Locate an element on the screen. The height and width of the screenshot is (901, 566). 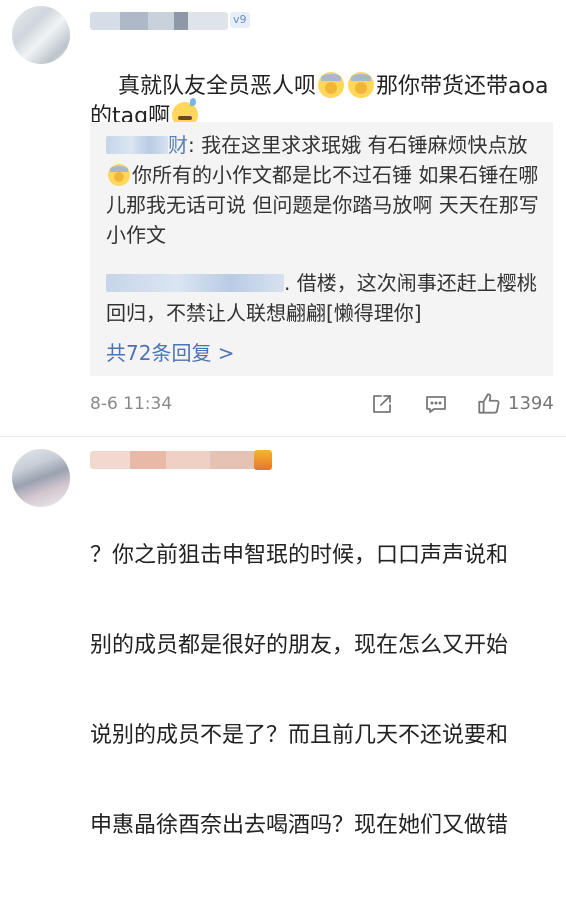
like-count: 1394 is located at coordinates (531, 403).